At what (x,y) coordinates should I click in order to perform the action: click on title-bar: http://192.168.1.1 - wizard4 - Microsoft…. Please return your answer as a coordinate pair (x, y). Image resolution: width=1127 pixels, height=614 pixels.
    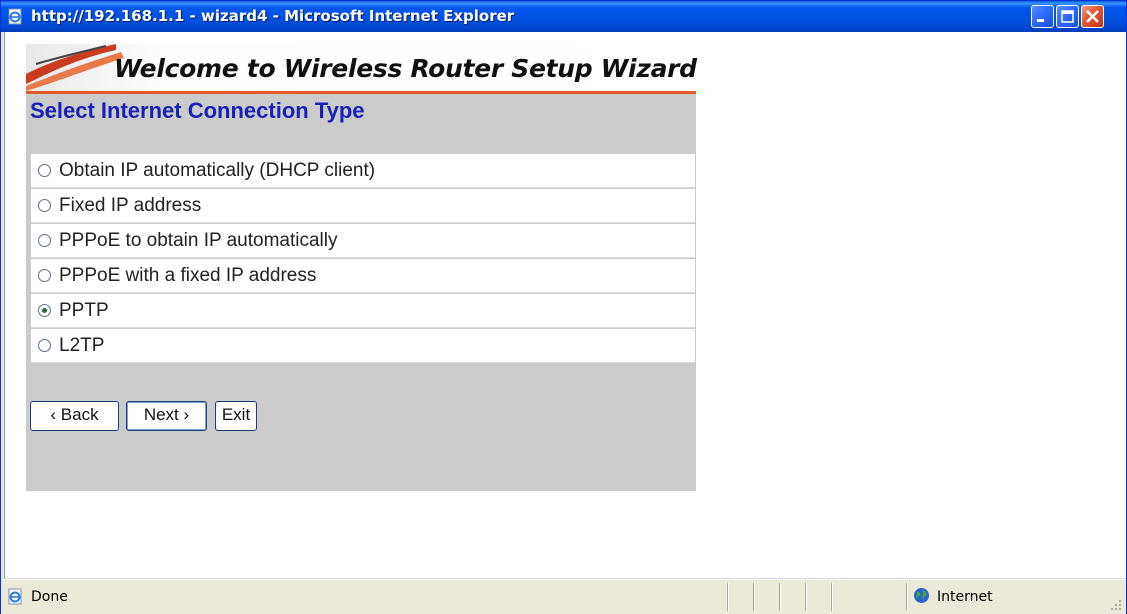
    Looking at the image, I should click on (563, 16).